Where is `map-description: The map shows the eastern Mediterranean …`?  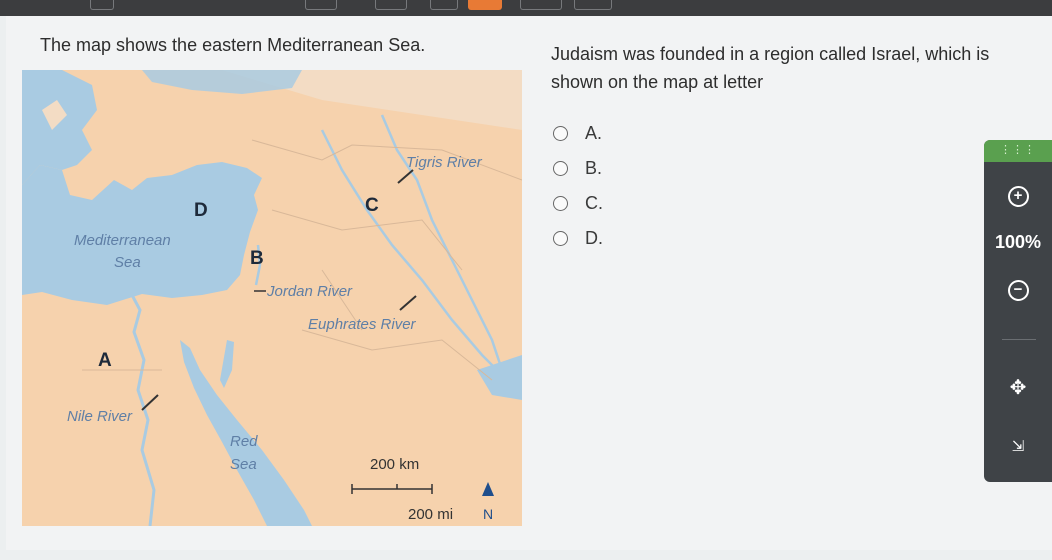 map-description: The map shows the eastern Mediterranean … is located at coordinates (233, 45).